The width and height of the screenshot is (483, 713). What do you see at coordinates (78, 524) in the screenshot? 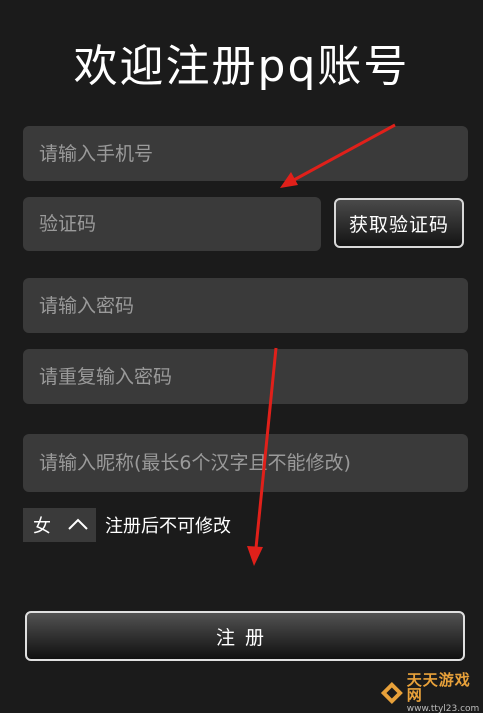
I see `chevron-up-icon` at bounding box center [78, 524].